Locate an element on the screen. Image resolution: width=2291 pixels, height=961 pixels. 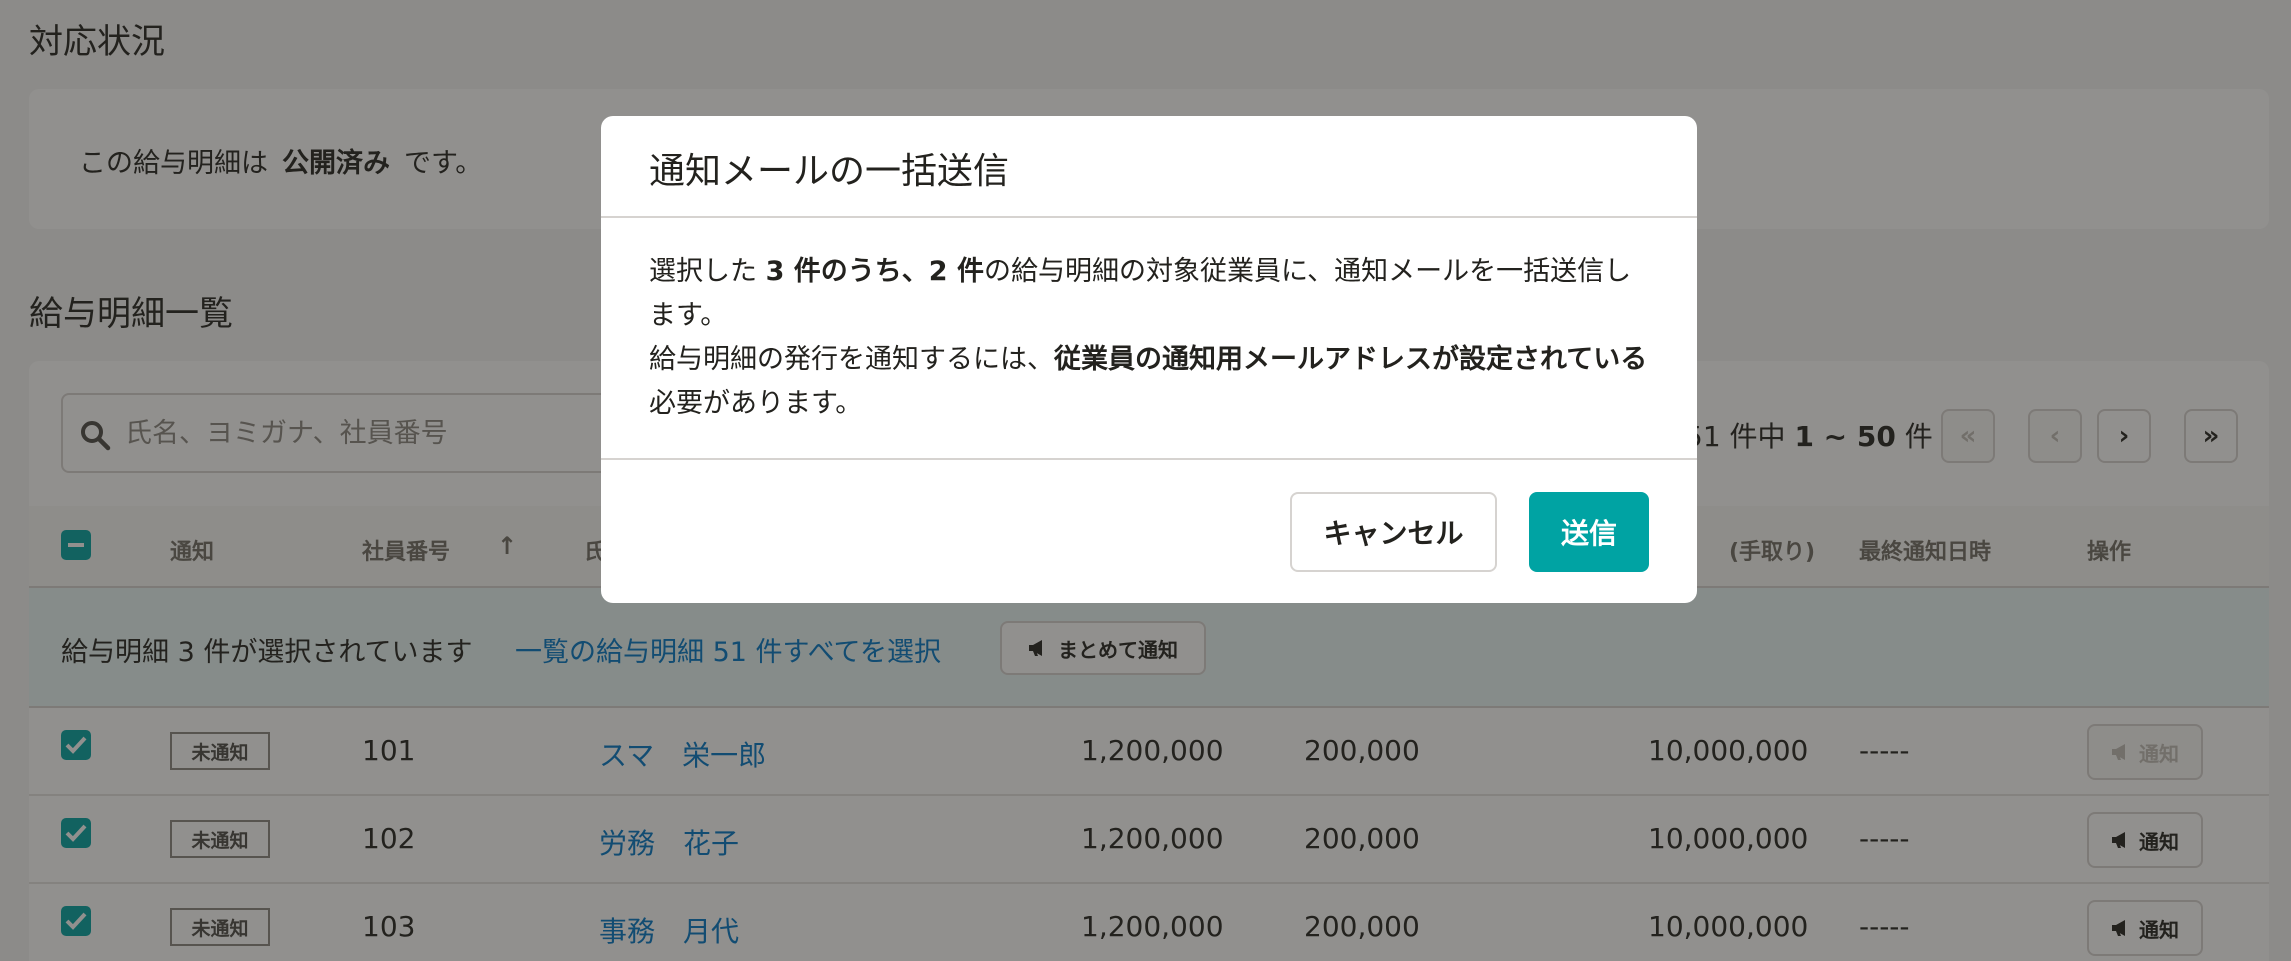
send-button: 送信 is located at coordinates (1589, 532).